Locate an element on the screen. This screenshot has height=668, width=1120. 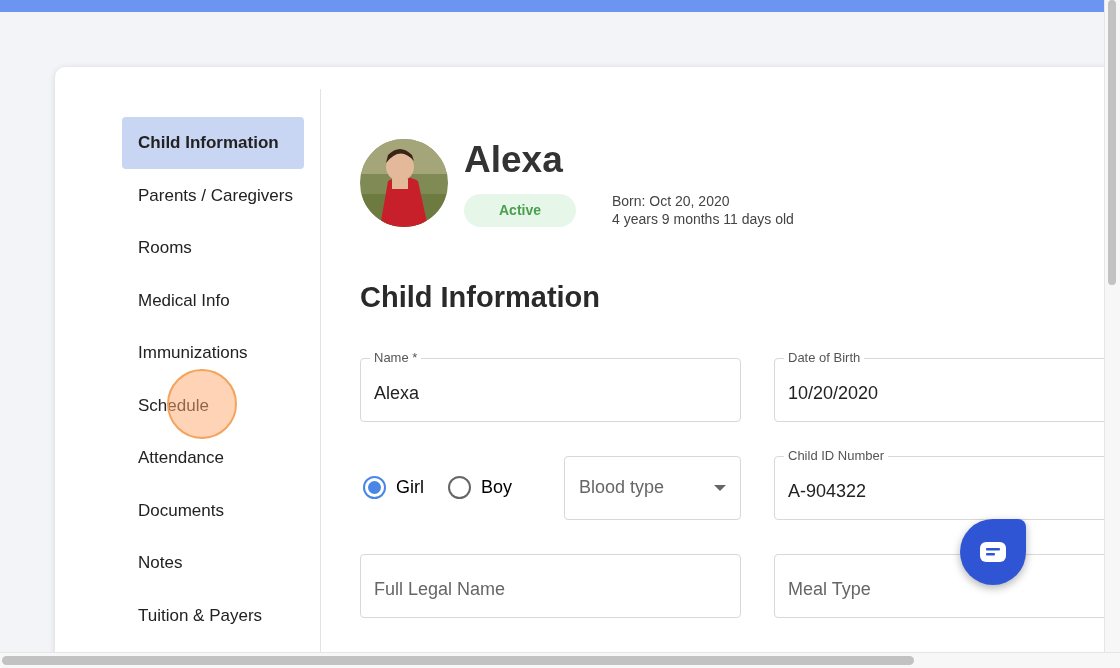
sidebar-item: Tuition & Payers is located at coordinates (213, 615).